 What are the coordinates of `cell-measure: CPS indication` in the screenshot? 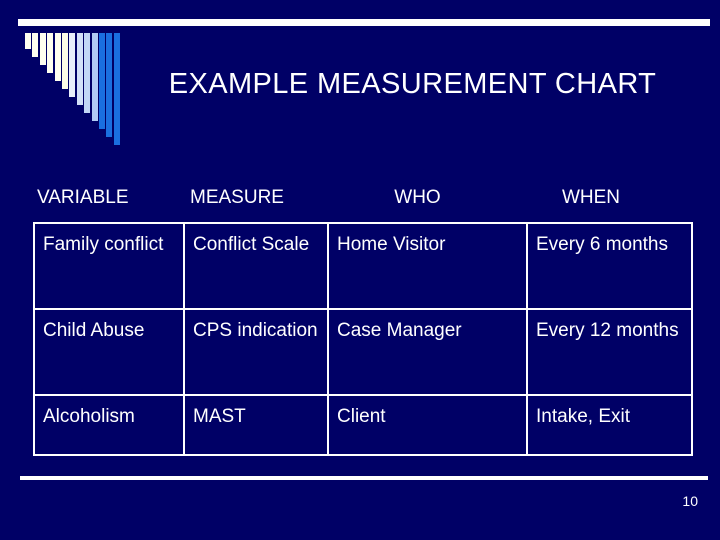 It's located at (256, 352).